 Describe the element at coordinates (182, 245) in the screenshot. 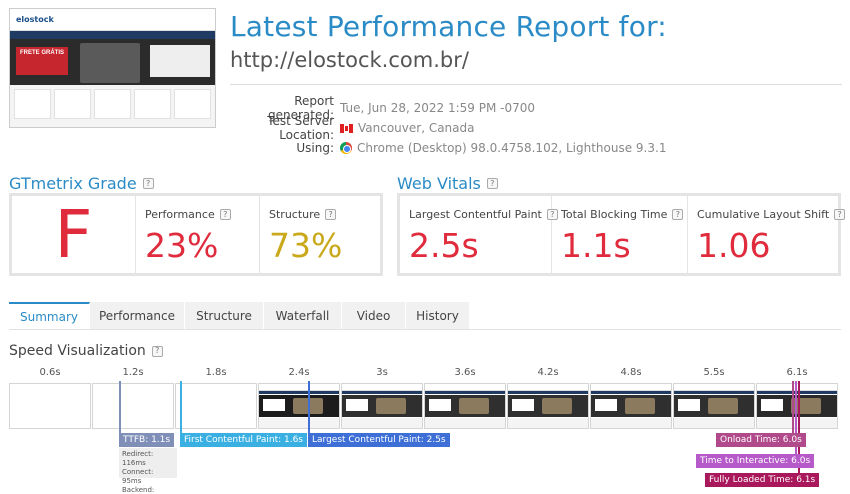

I see `performance-value: 23%` at that location.